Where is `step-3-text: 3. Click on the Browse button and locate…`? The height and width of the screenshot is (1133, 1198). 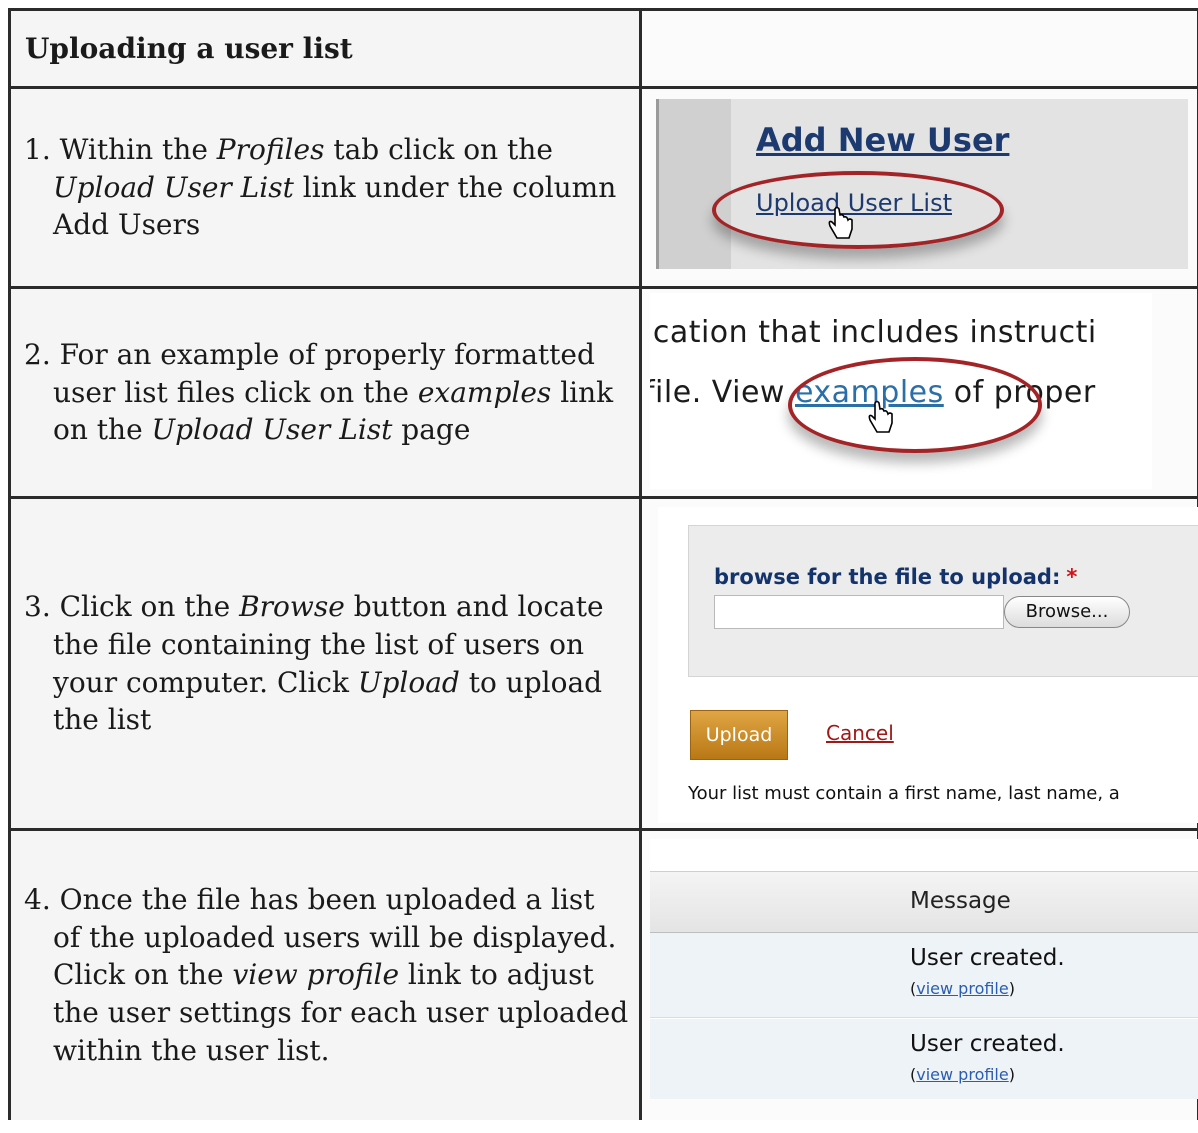 step-3-text: 3. Click on the Browse button and locate… is located at coordinates (314, 663).